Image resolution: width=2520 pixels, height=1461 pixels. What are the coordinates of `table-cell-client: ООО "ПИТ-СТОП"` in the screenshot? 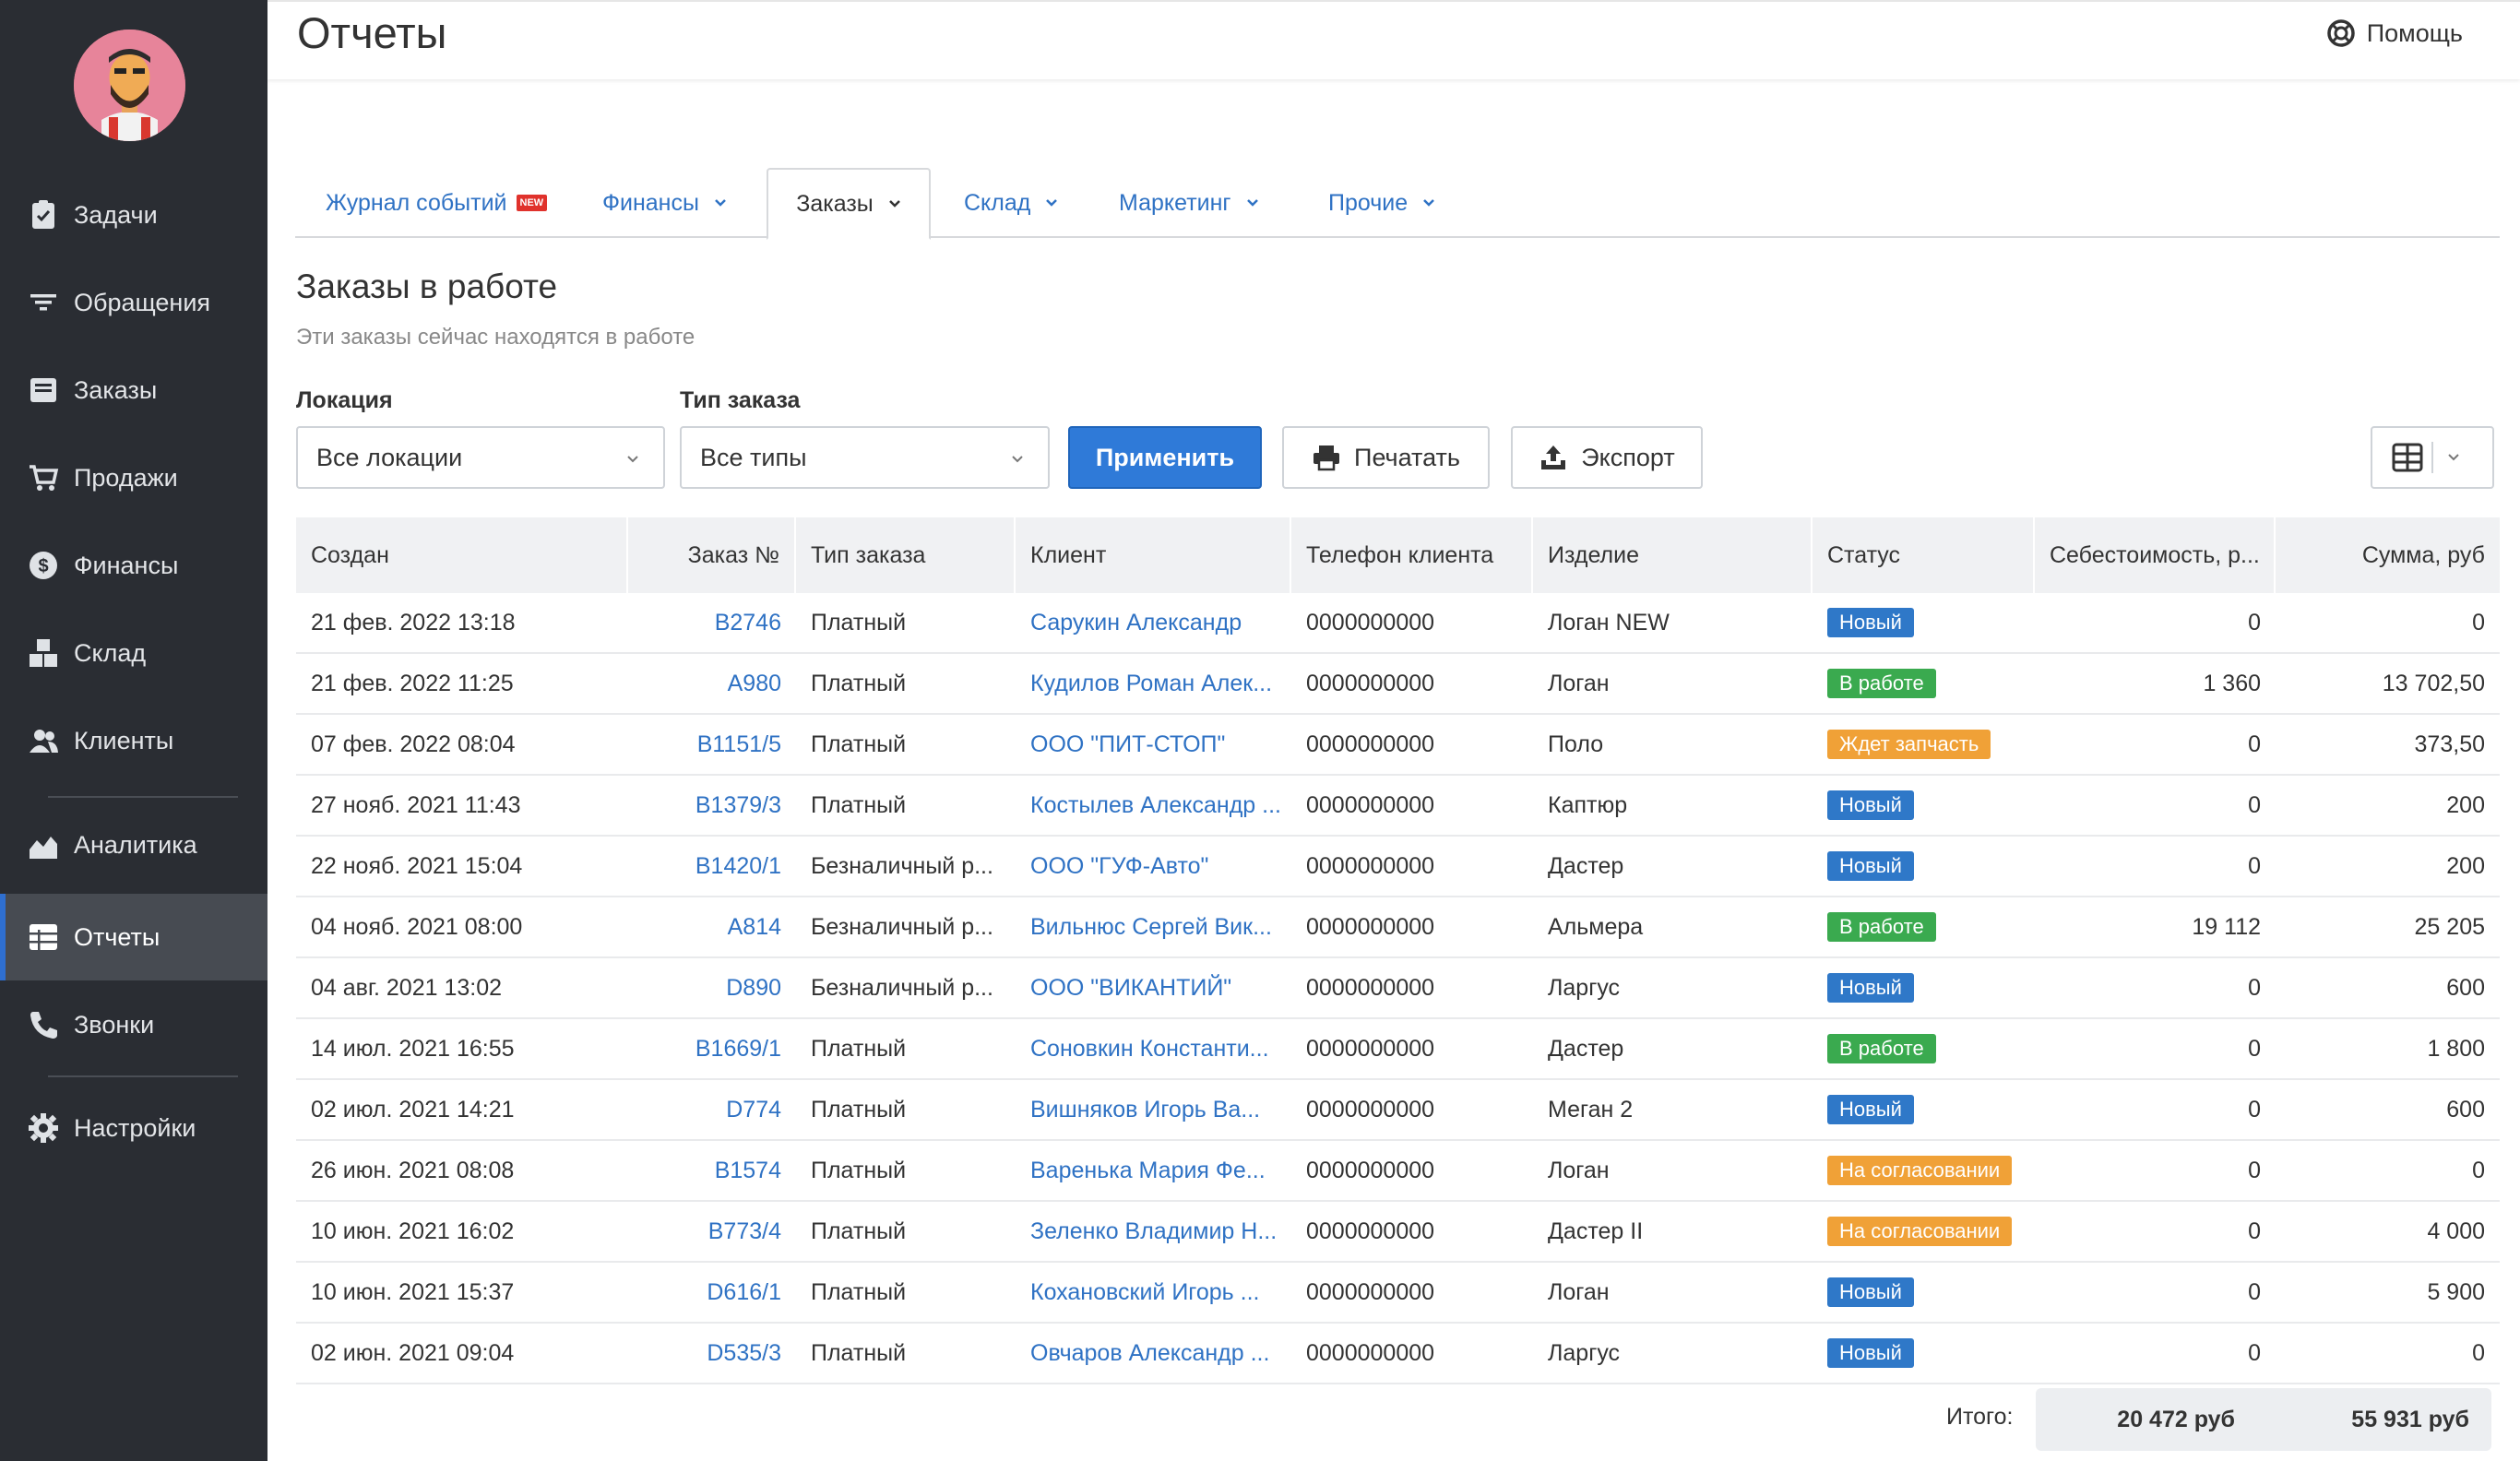 It's located at (1153, 745).